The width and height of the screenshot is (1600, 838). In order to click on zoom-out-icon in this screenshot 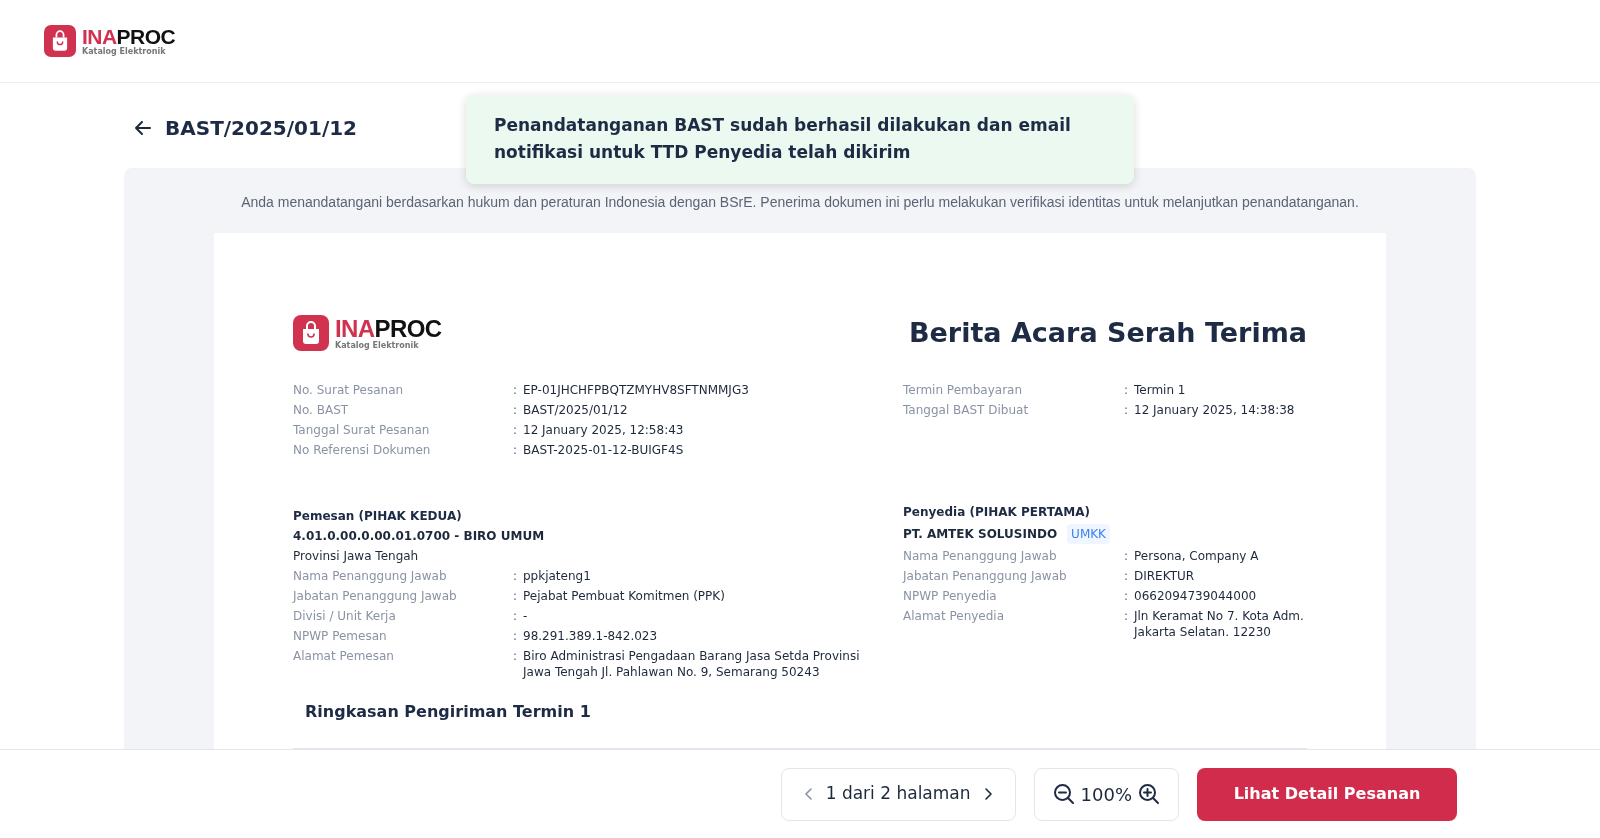, I will do `click(1063, 794)`.